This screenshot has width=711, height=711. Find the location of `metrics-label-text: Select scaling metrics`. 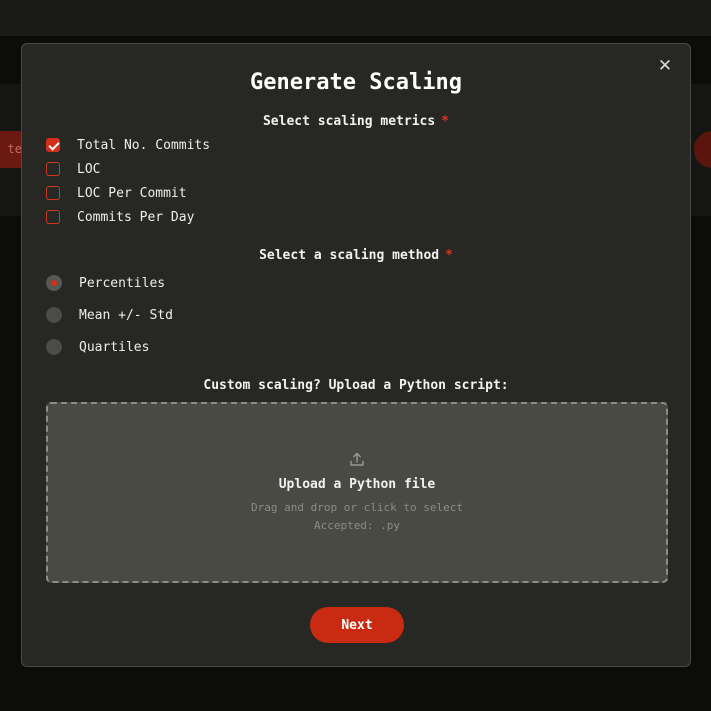

metrics-label-text: Select scaling metrics is located at coordinates (349, 121).